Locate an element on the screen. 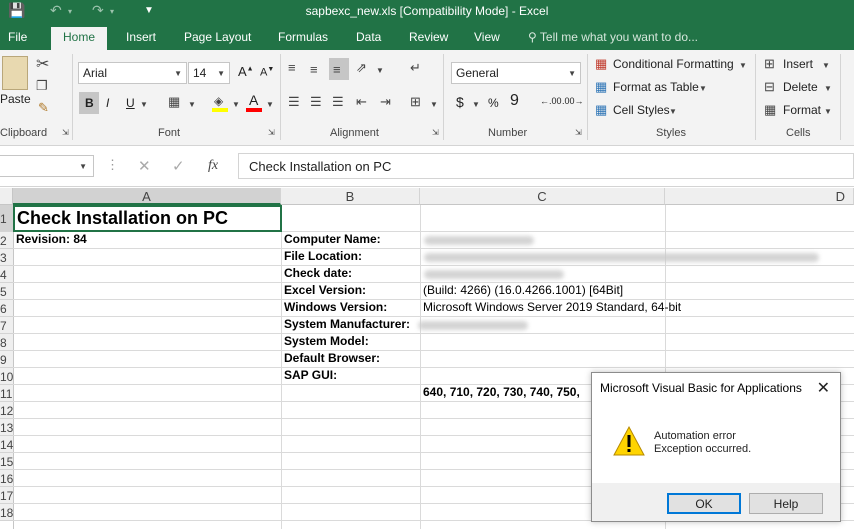  name-box: ▼ is located at coordinates (47, 166).